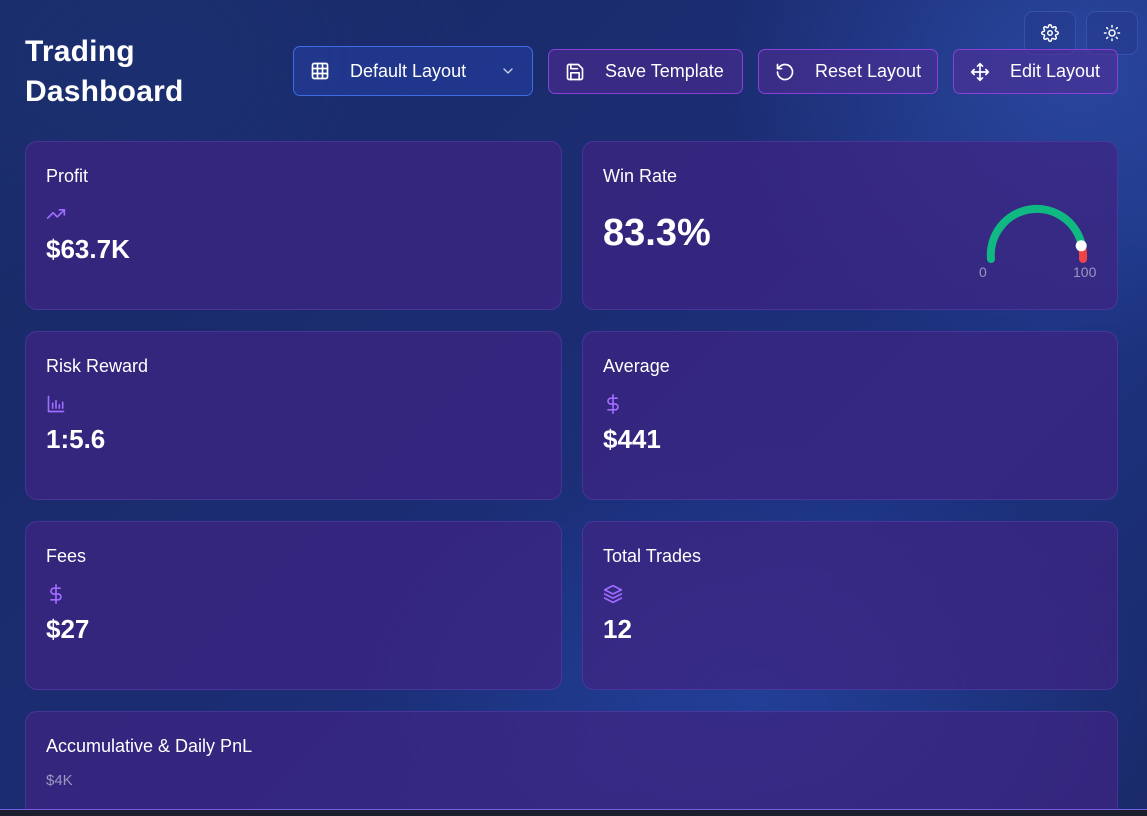  I want to click on total-trades-card: Total Trades 12, so click(850, 605).